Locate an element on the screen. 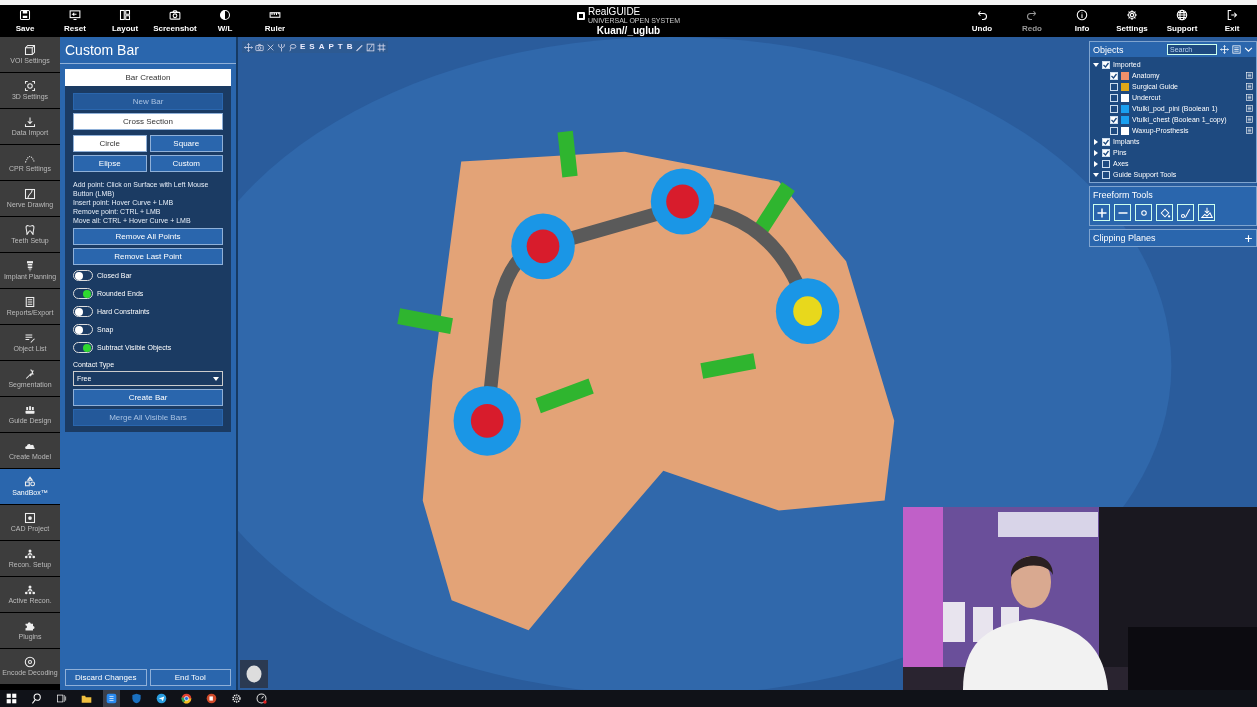 This screenshot has height=707, width=1257. toolbar-button: Layout is located at coordinates (125, 21).